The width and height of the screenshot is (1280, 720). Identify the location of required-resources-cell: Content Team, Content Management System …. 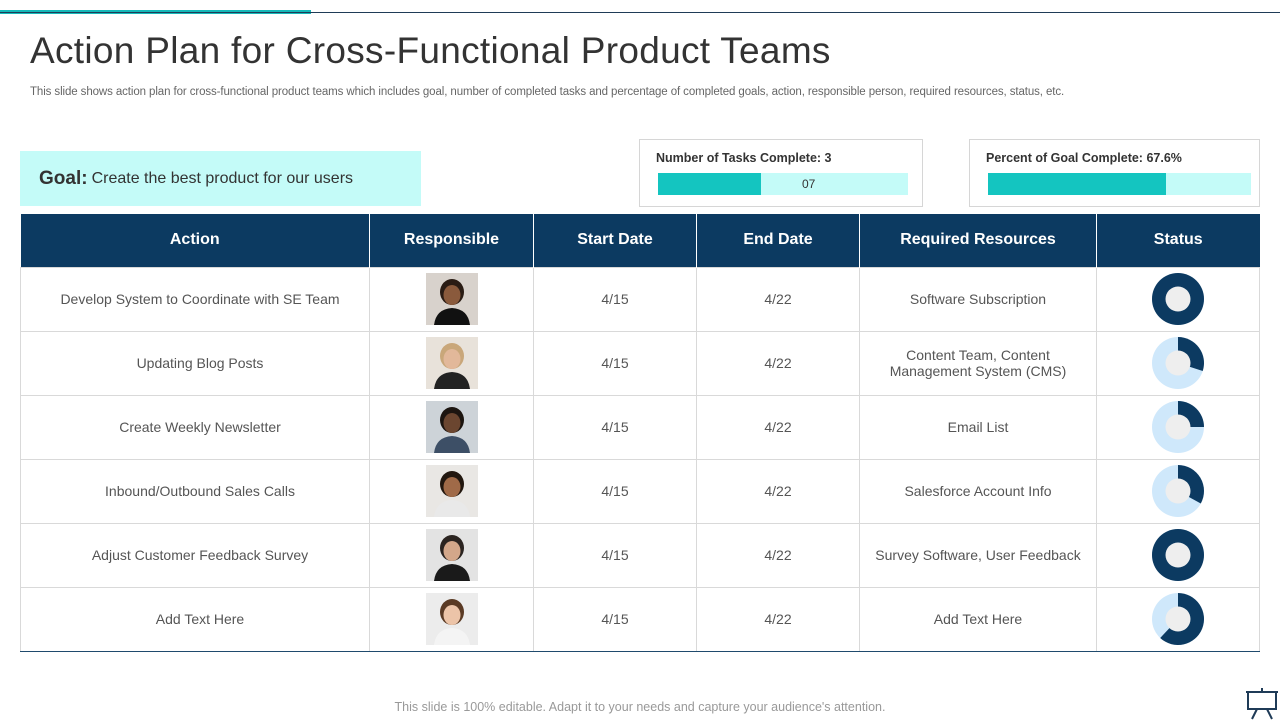
(978, 363).